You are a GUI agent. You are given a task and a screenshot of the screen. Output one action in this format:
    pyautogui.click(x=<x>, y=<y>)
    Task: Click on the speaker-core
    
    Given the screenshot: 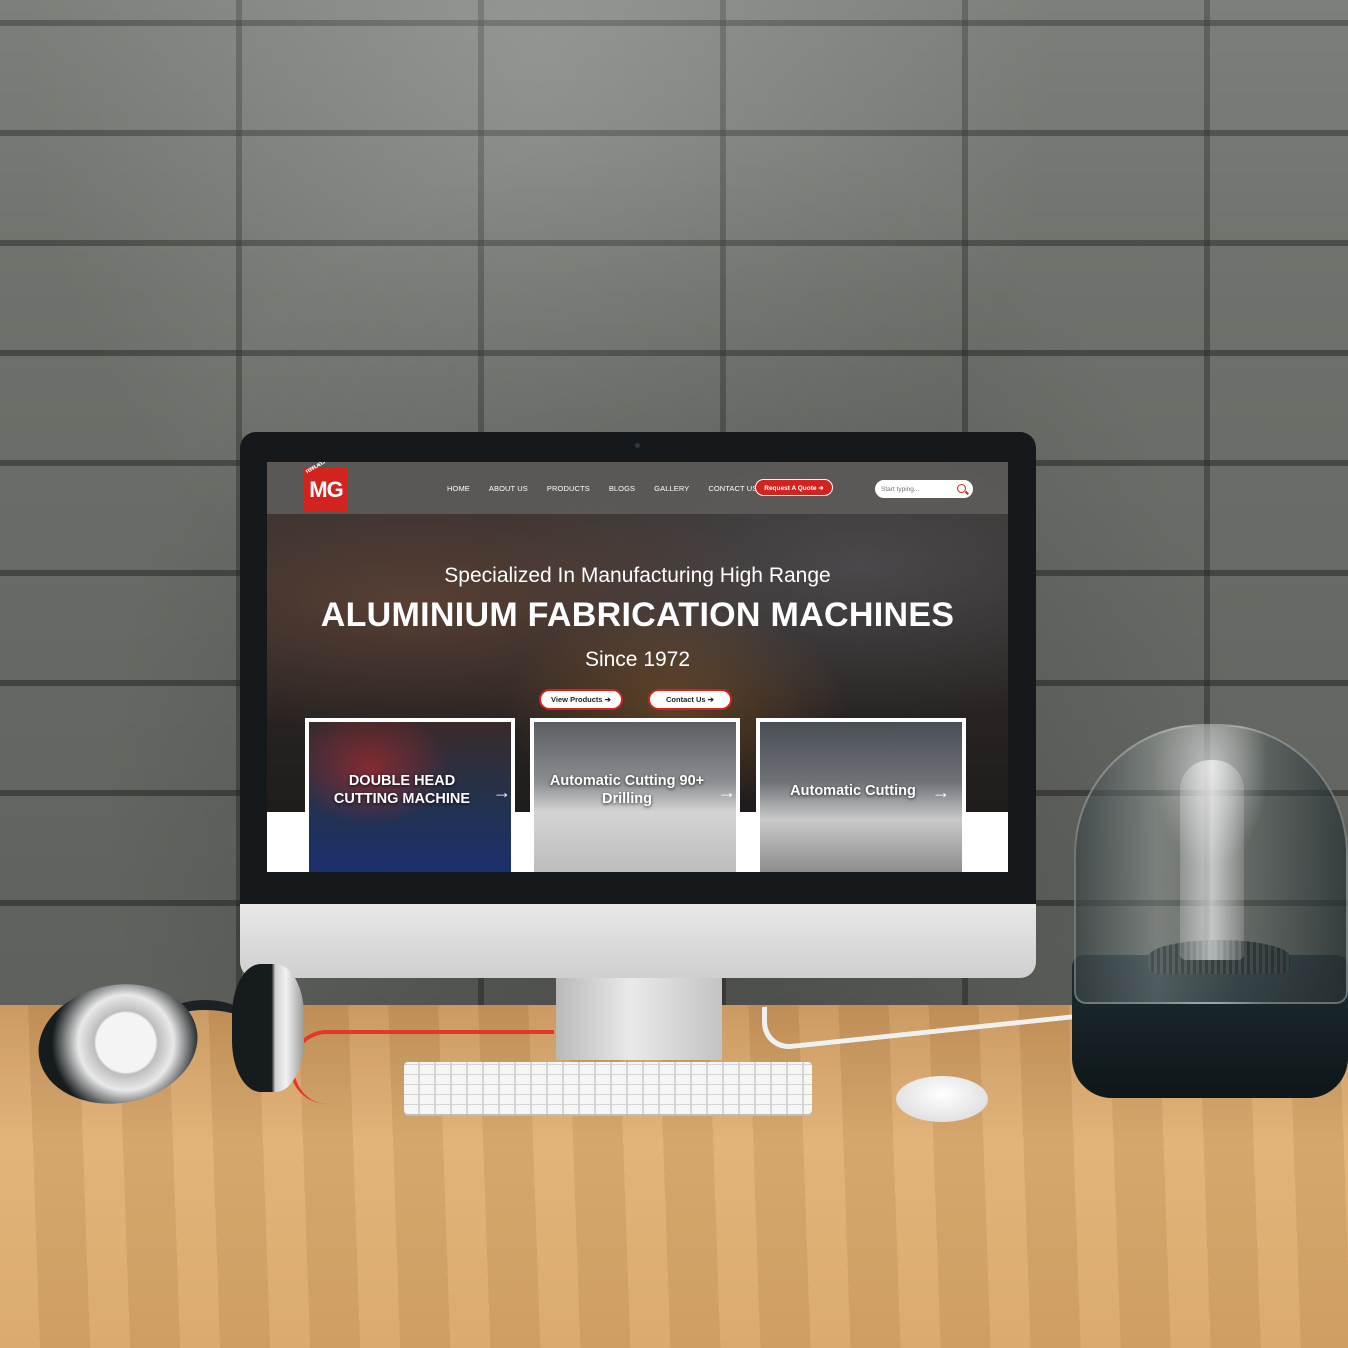 What is the action you would take?
    pyautogui.click(x=1212, y=860)
    